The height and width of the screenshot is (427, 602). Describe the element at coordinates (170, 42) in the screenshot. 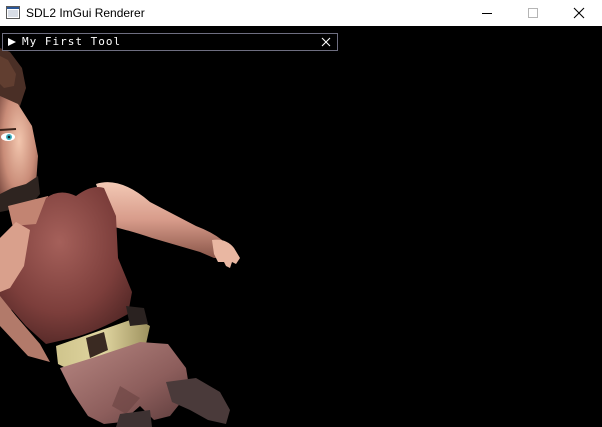

I see `imgui-tool-window: My First Tool` at that location.